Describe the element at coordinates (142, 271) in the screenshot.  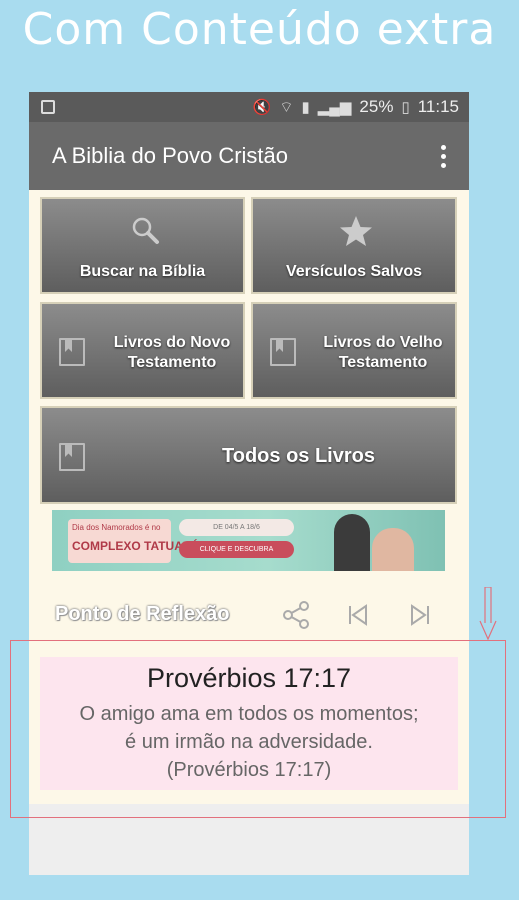
I see `search-bible-label: Buscar na Bíblia` at that location.